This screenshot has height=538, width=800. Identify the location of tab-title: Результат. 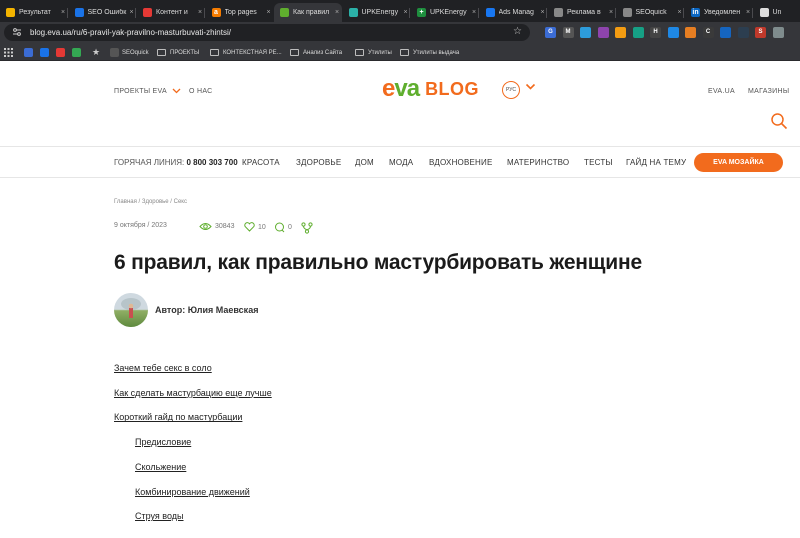
(35, 12).